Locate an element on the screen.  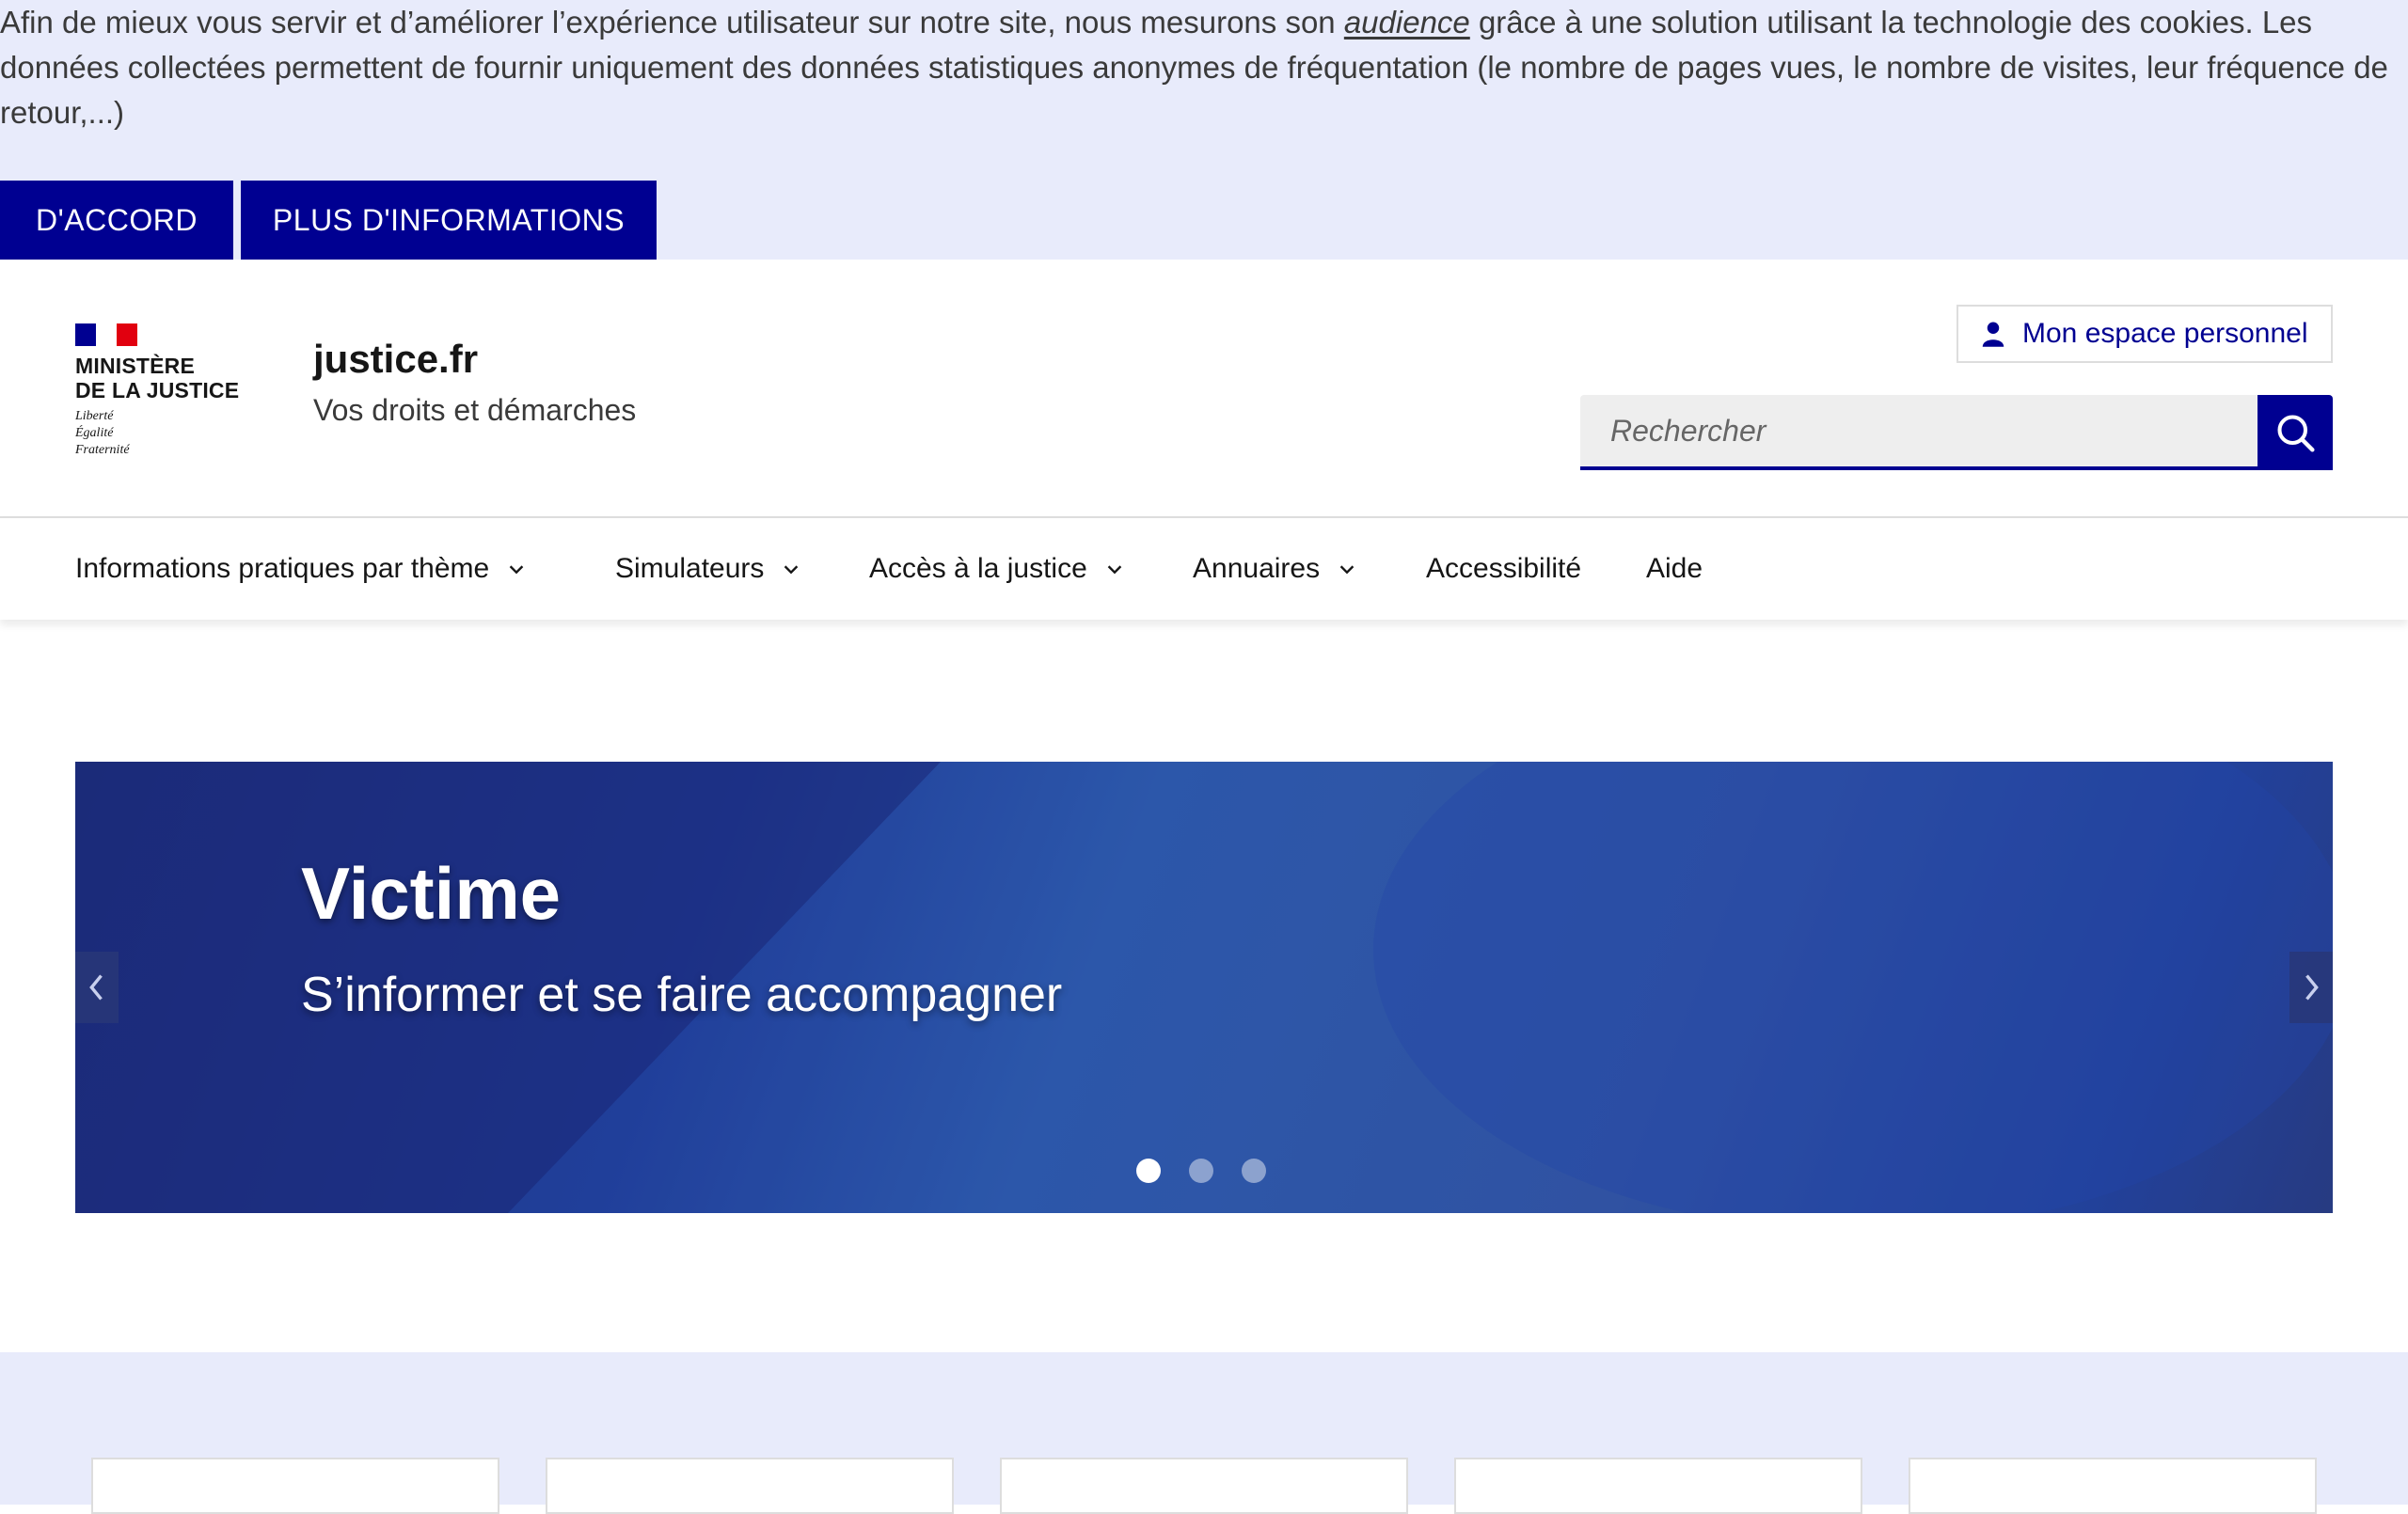
nav-label: Accès à la justice is located at coordinates (978, 568).